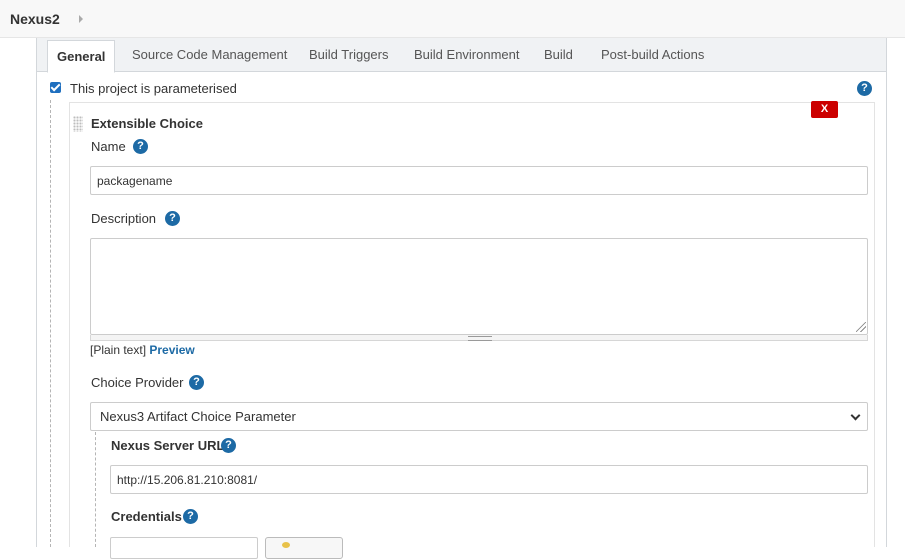 The image size is (905, 559). What do you see at coordinates (558, 55) in the screenshot?
I see `tab-build: Build` at bounding box center [558, 55].